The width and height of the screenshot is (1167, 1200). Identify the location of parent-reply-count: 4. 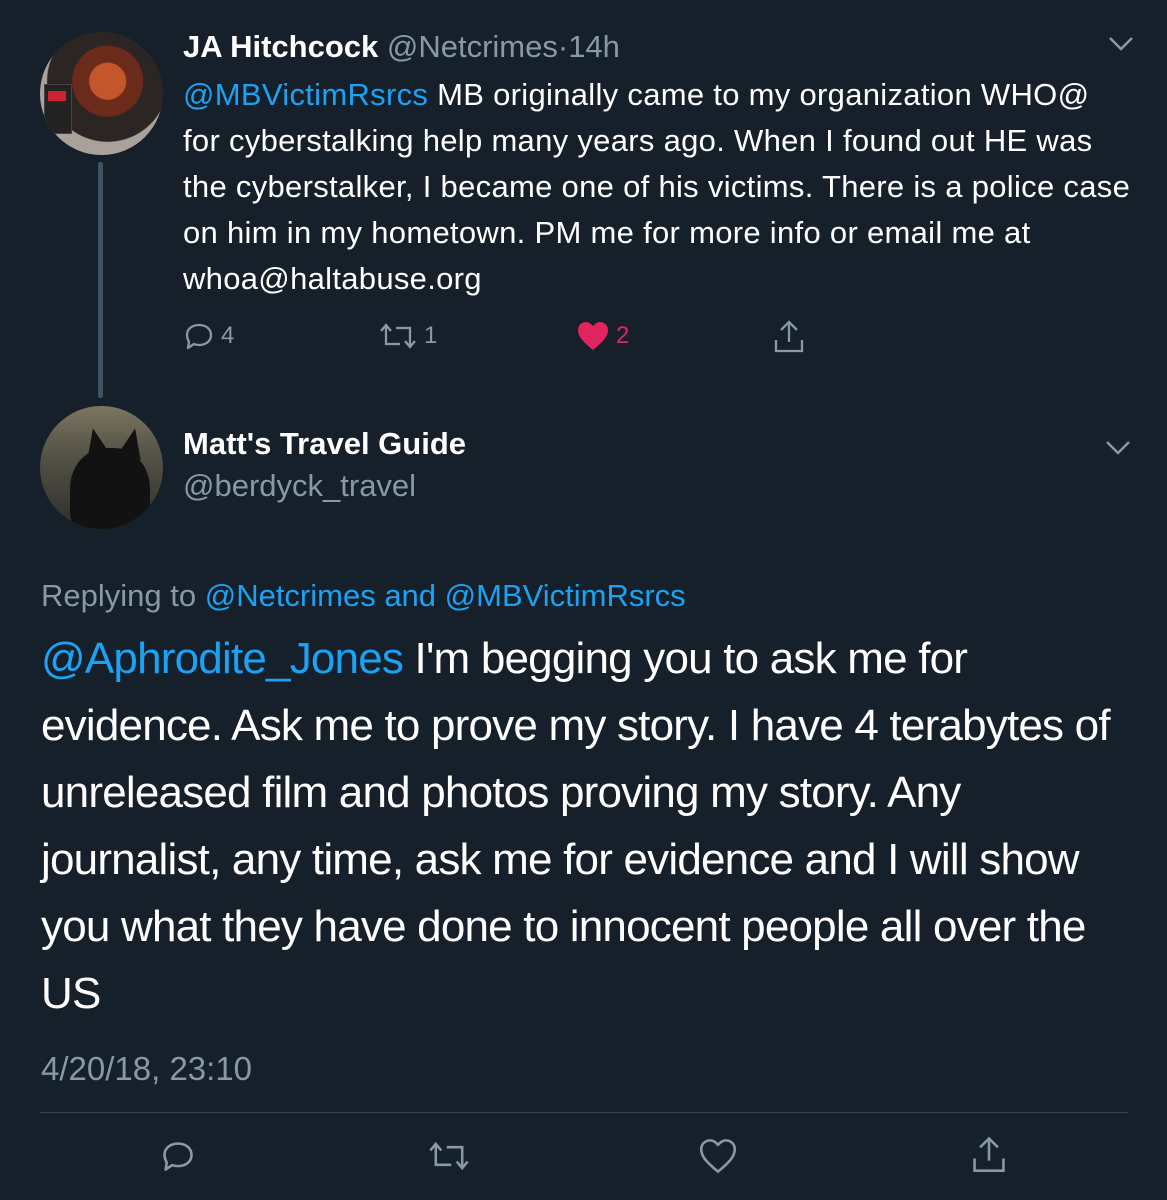
(228, 335).